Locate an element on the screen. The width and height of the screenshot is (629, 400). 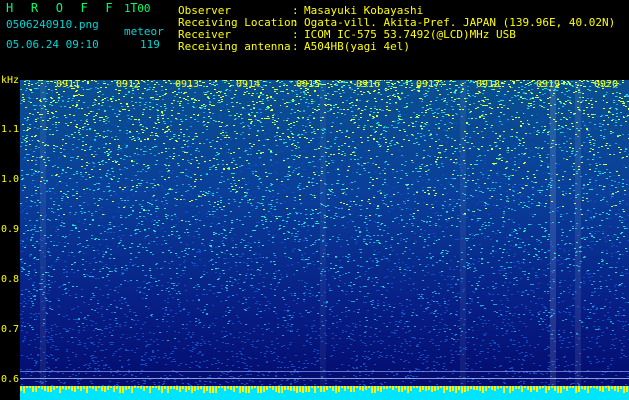
file-datetime: 05.06.24 09:10 is located at coordinates (52, 44).